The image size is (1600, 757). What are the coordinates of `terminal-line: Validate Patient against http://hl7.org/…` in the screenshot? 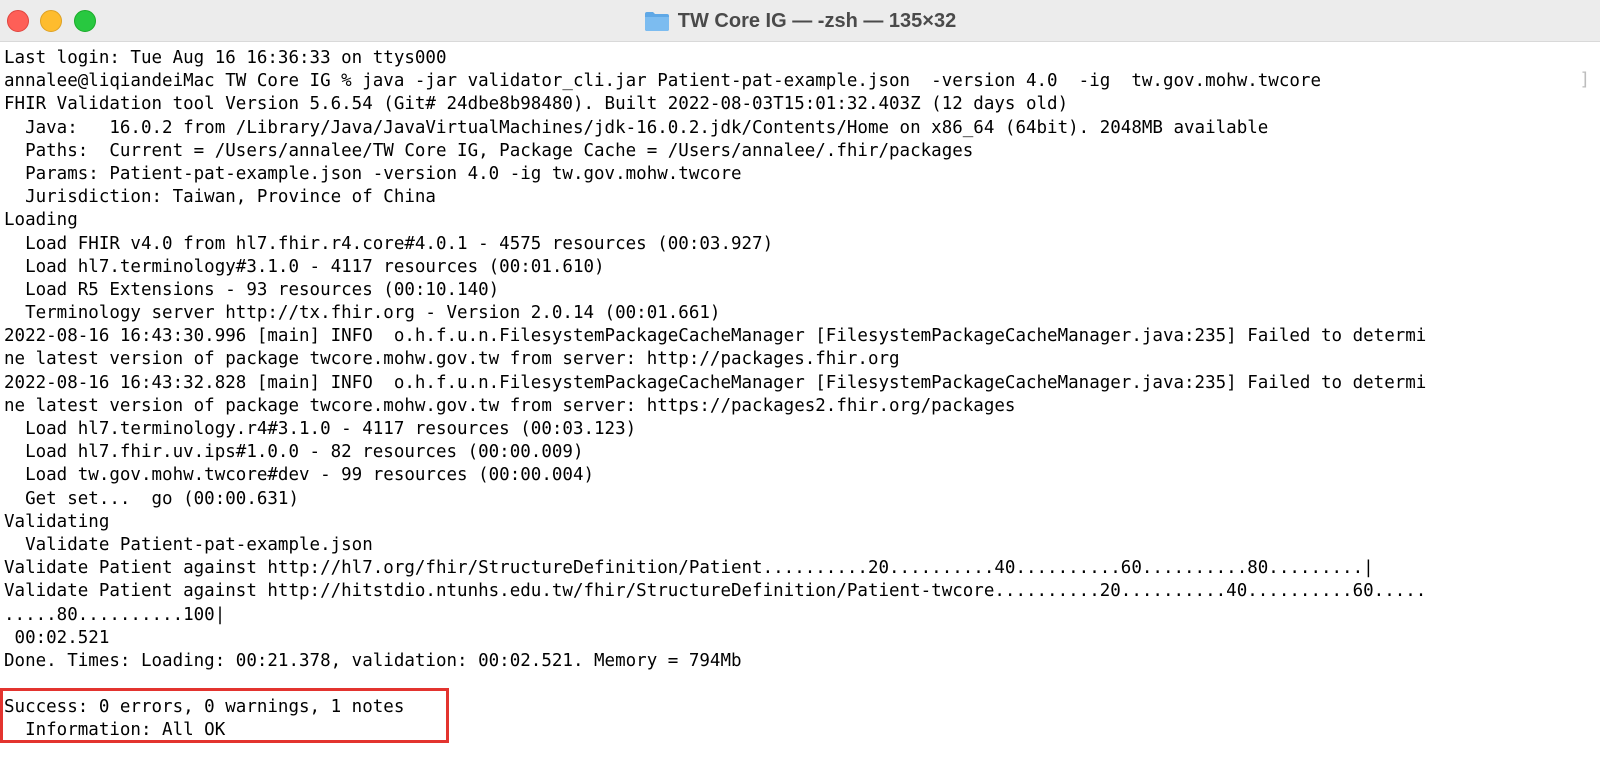 It's located at (689, 568).